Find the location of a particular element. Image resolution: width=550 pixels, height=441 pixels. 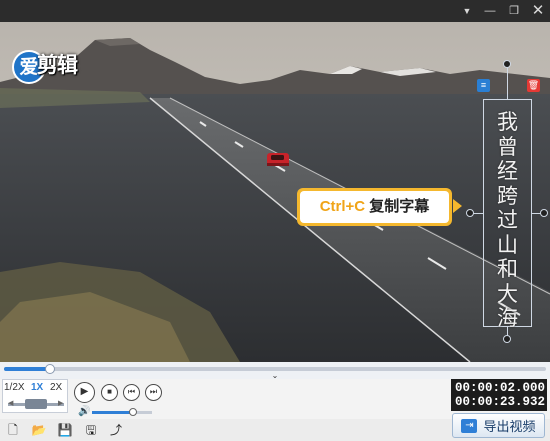

speed-option-1x: 1X is located at coordinates (37, 387).